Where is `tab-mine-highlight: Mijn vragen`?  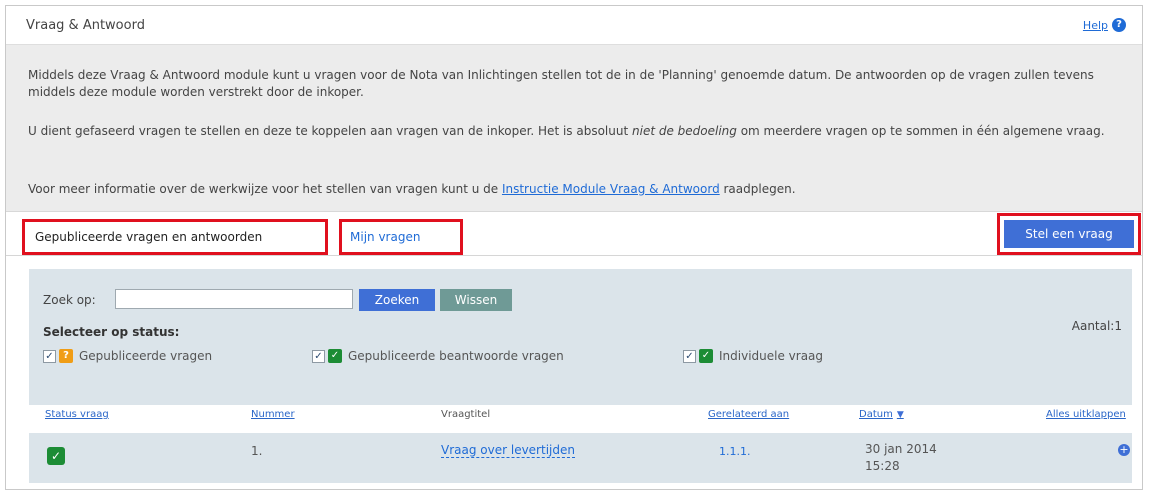
tab-mine-highlight: Mijn vragen is located at coordinates (401, 237).